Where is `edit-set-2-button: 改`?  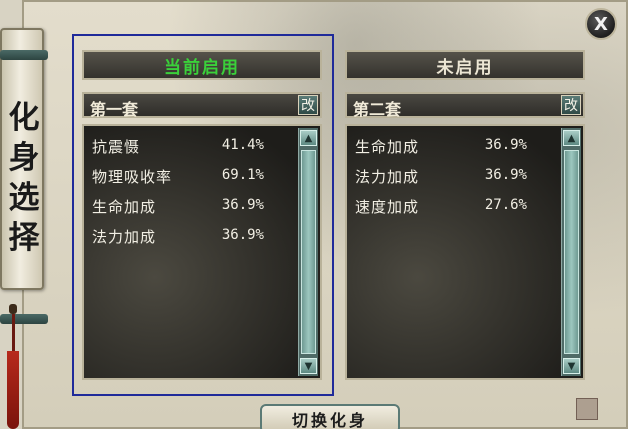 edit-set-2-button: 改 is located at coordinates (571, 105).